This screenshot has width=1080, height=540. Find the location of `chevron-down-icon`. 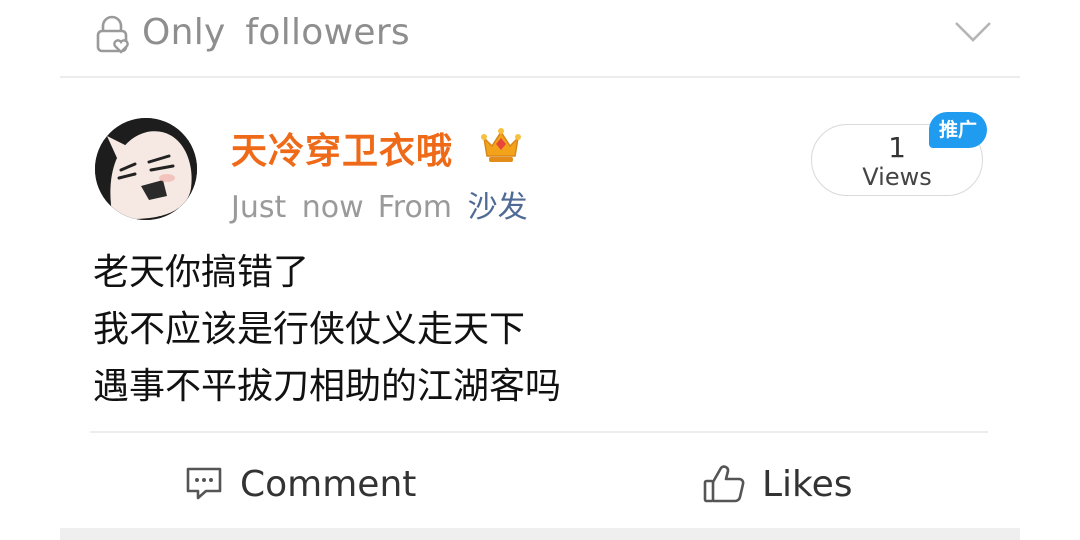

chevron-down-icon is located at coordinates (973, 31).